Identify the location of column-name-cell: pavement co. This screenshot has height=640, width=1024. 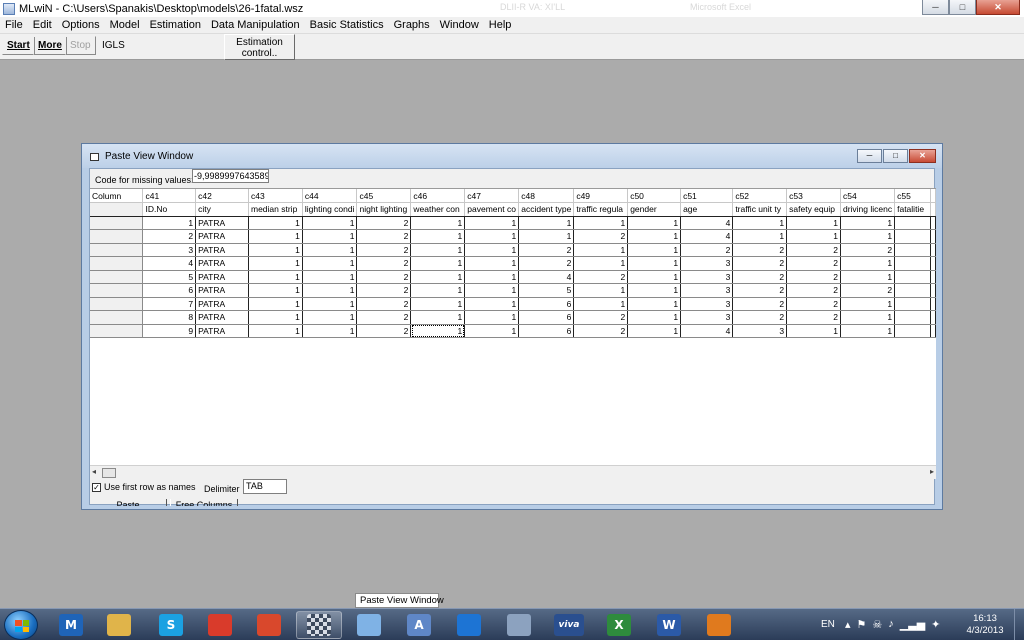
(492, 209).